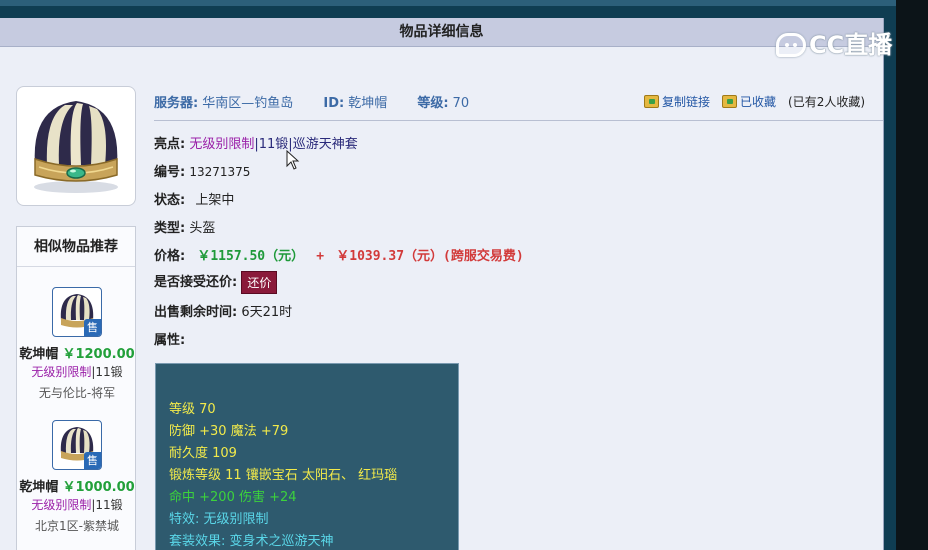 Image resolution: width=928 pixels, height=550 pixels. What do you see at coordinates (325, 144) in the screenshot?
I see `highlight-tag: 巡游天神套` at bounding box center [325, 144].